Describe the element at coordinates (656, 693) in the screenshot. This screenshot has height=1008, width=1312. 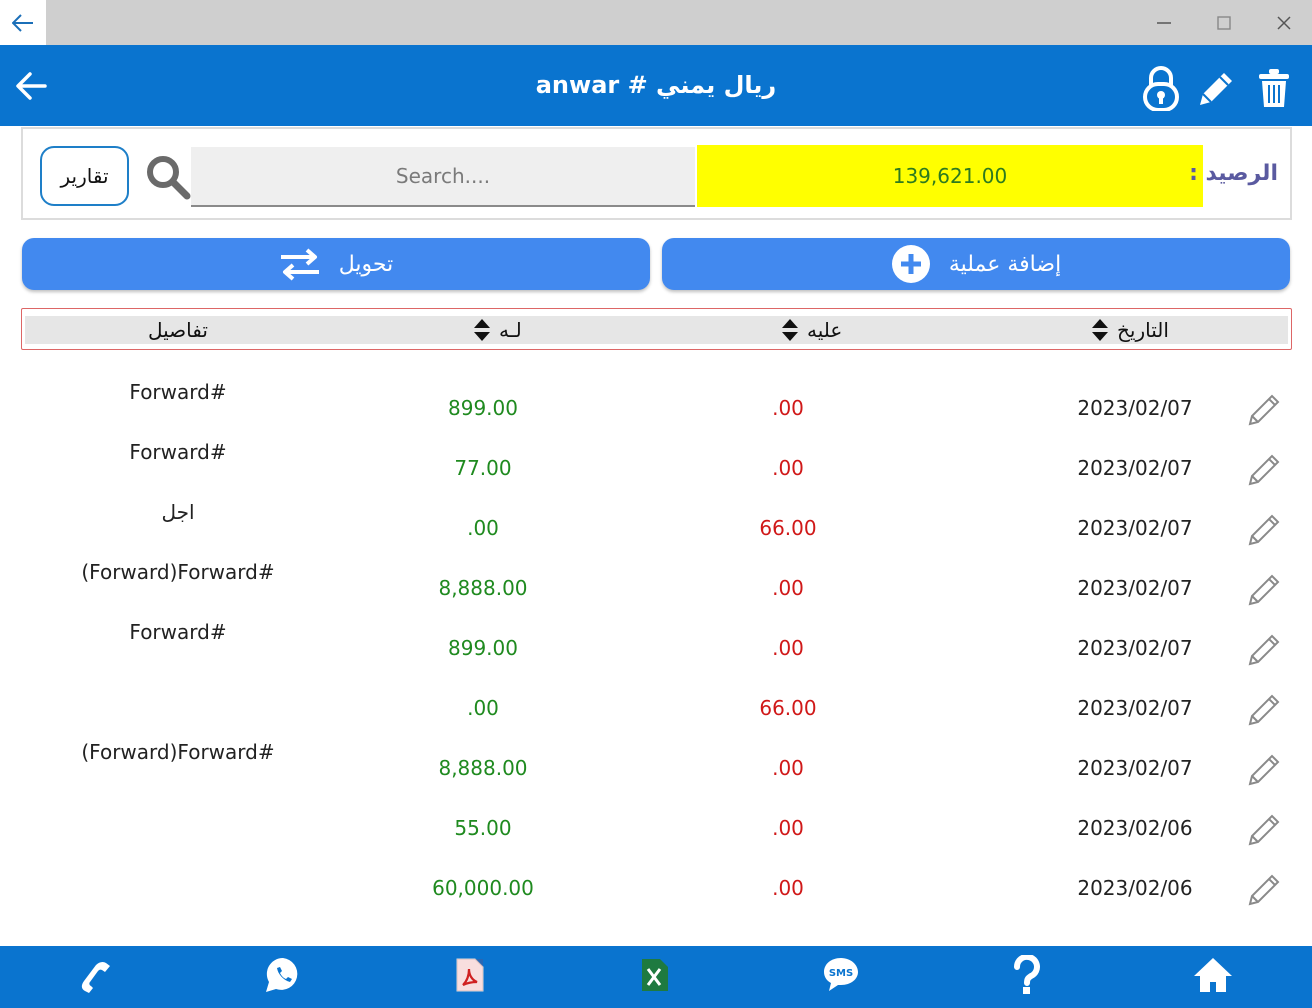
I see `table-row: 2023/02/07 66.00 .00` at that location.